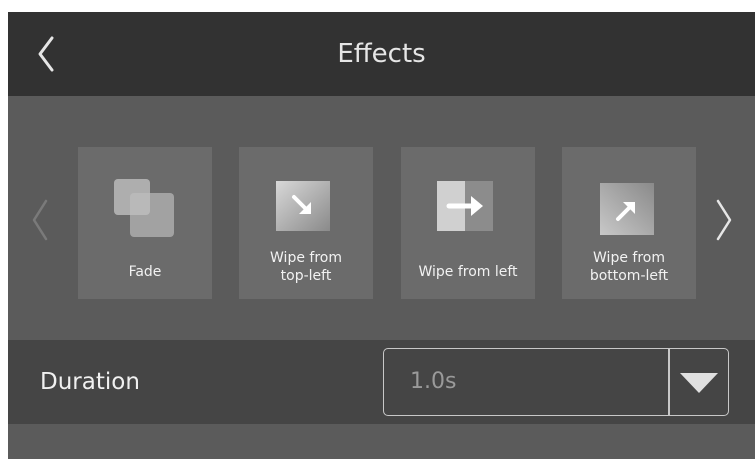 This screenshot has height=459, width=755. What do you see at coordinates (629, 206) in the screenshot?
I see `arrow-up-right-icon` at bounding box center [629, 206].